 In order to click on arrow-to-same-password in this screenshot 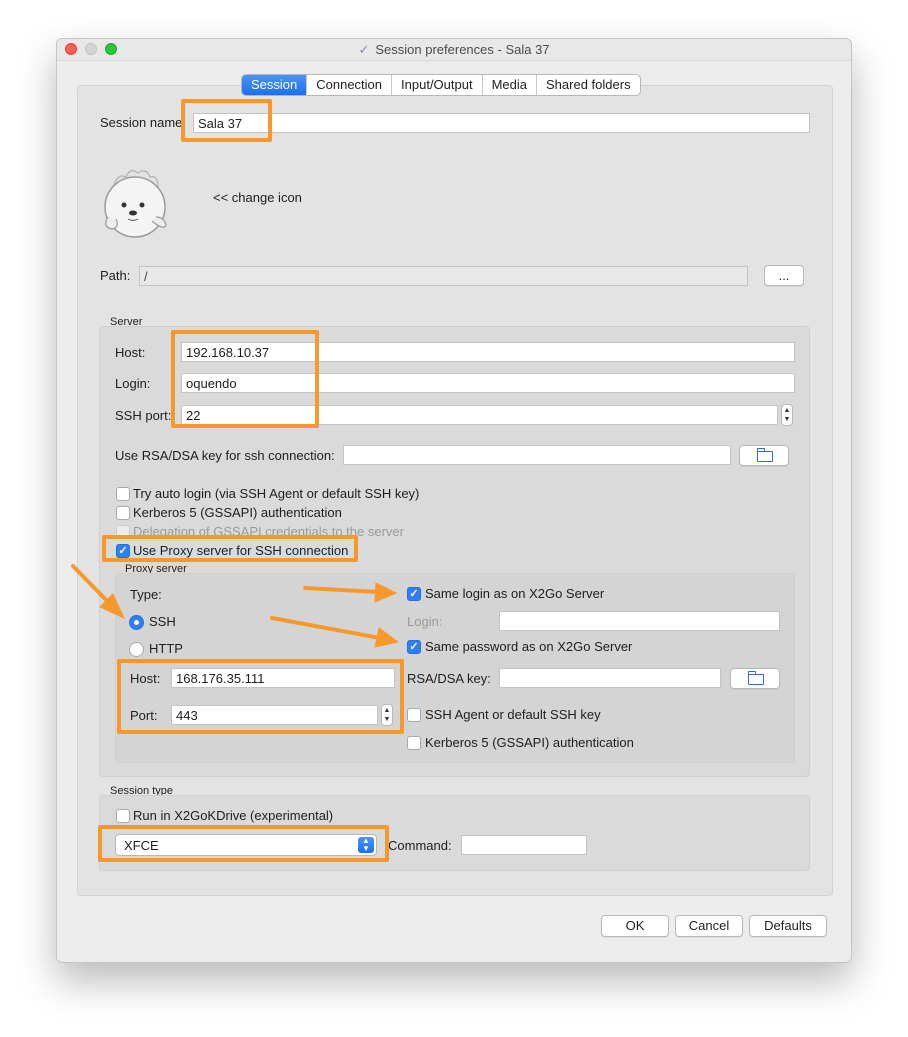, I will do `click(326, 628)`.